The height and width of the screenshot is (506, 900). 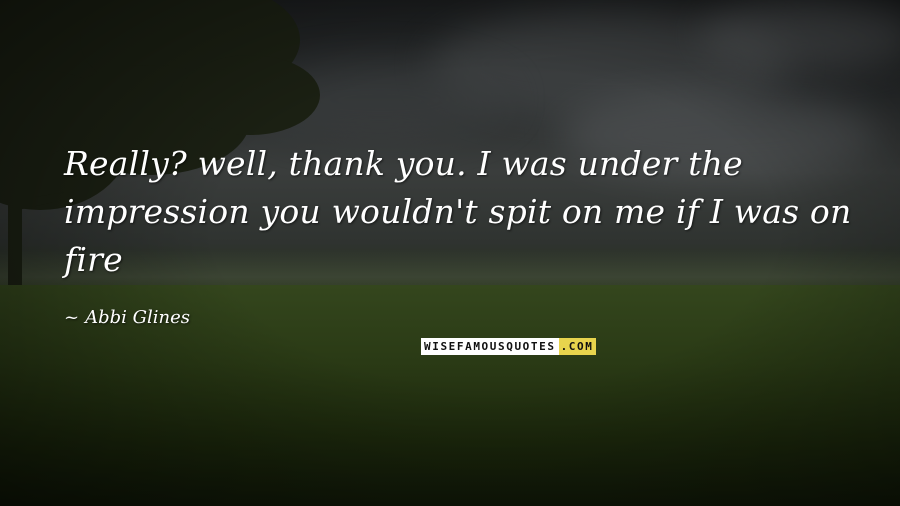 I want to click on site-watermark: WISEFAMOUSQUOTES .COM, so click(x=509, y=346).